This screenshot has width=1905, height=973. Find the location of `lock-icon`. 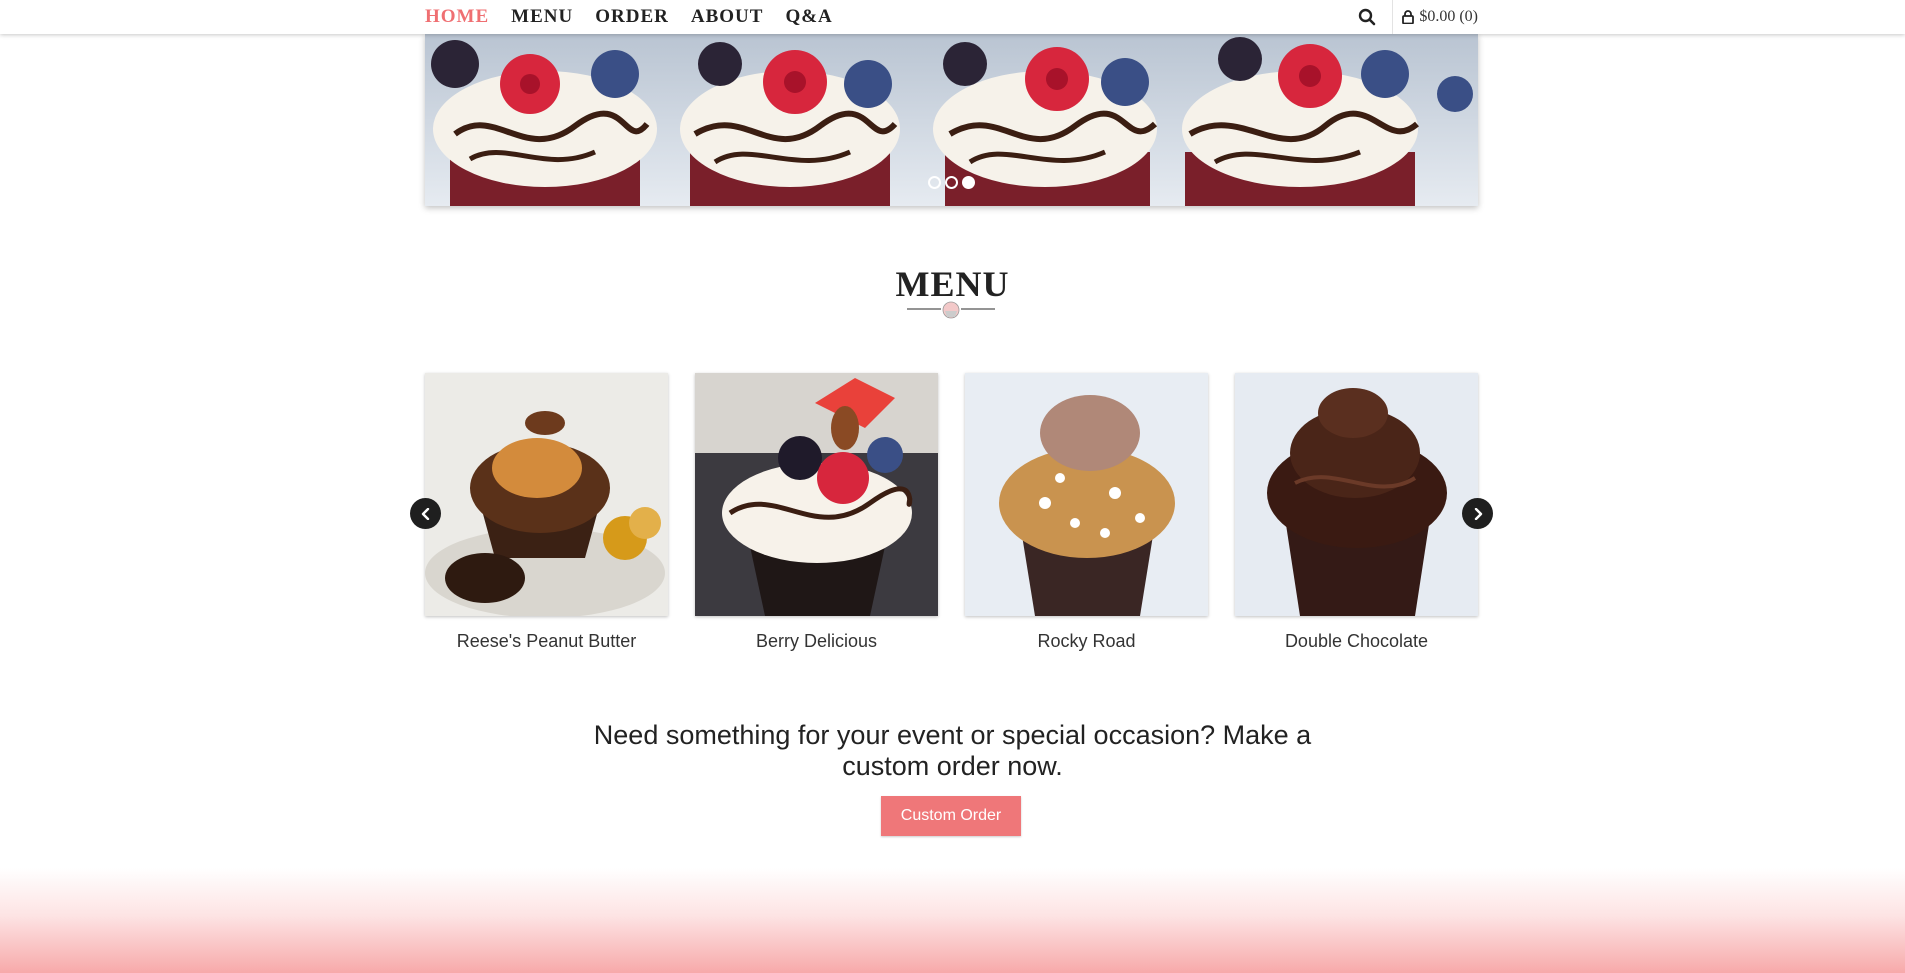

lock-icon is located at coordinates (1408, 17).